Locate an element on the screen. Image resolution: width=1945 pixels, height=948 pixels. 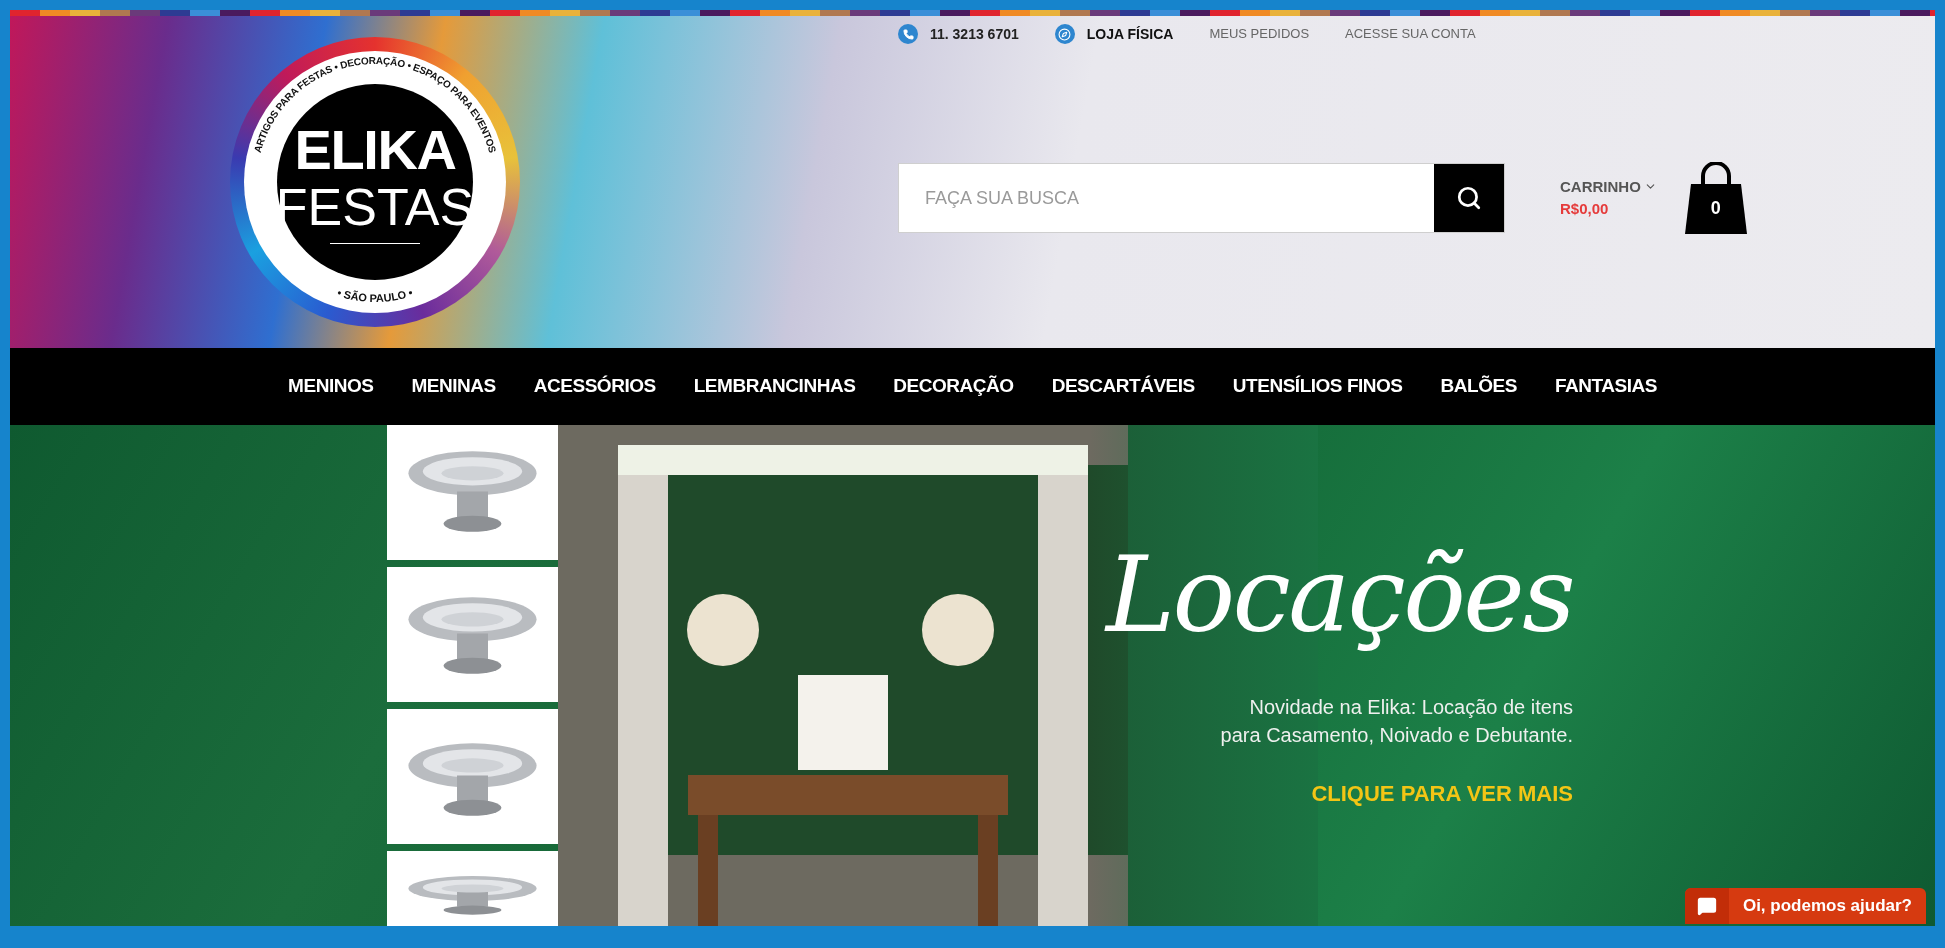
search-button is located at coordinates (1469, 198).